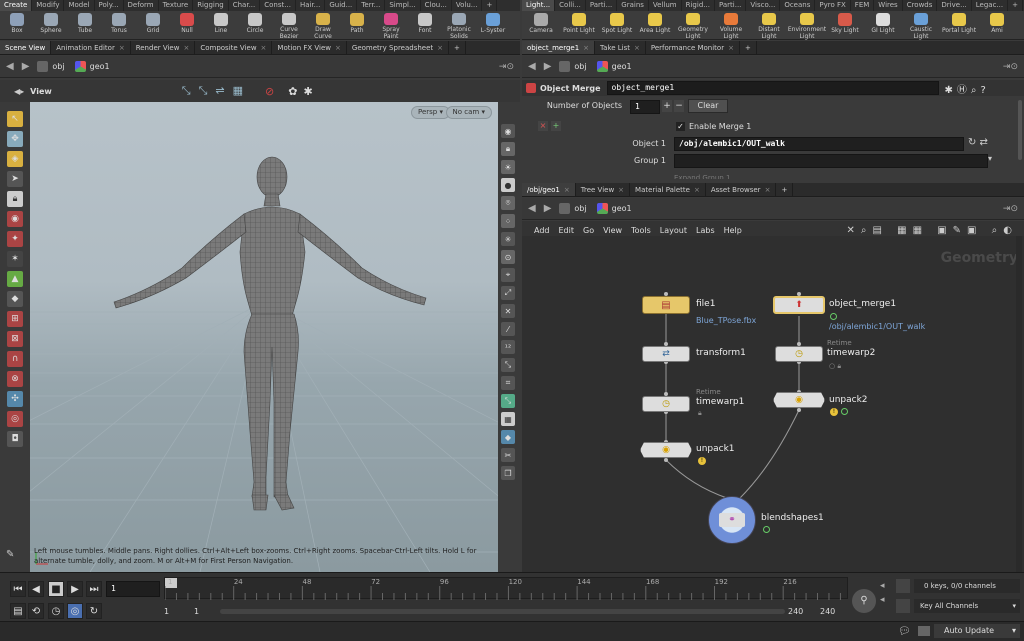  Describe the element at coordinates (559, 47) in the screenshot. I see `pane-tab-1-0: object_merge1 ×` at that location.